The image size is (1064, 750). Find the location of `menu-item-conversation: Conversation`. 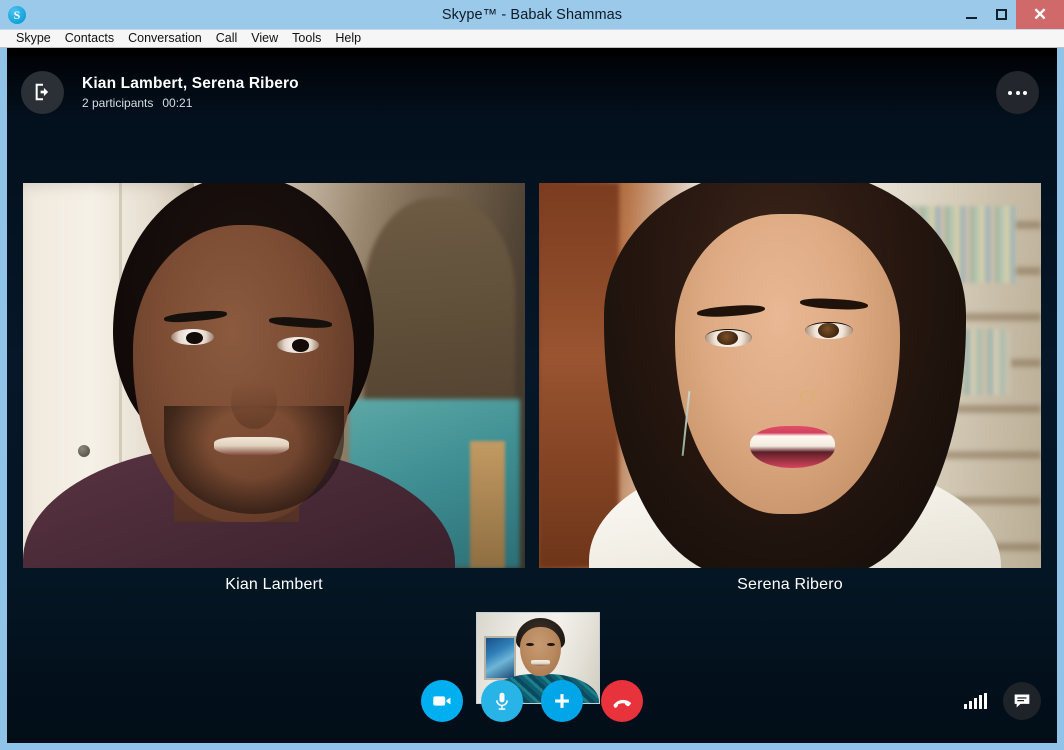

menu-item-conversation: Conversation is located at coordinates (165, 38).